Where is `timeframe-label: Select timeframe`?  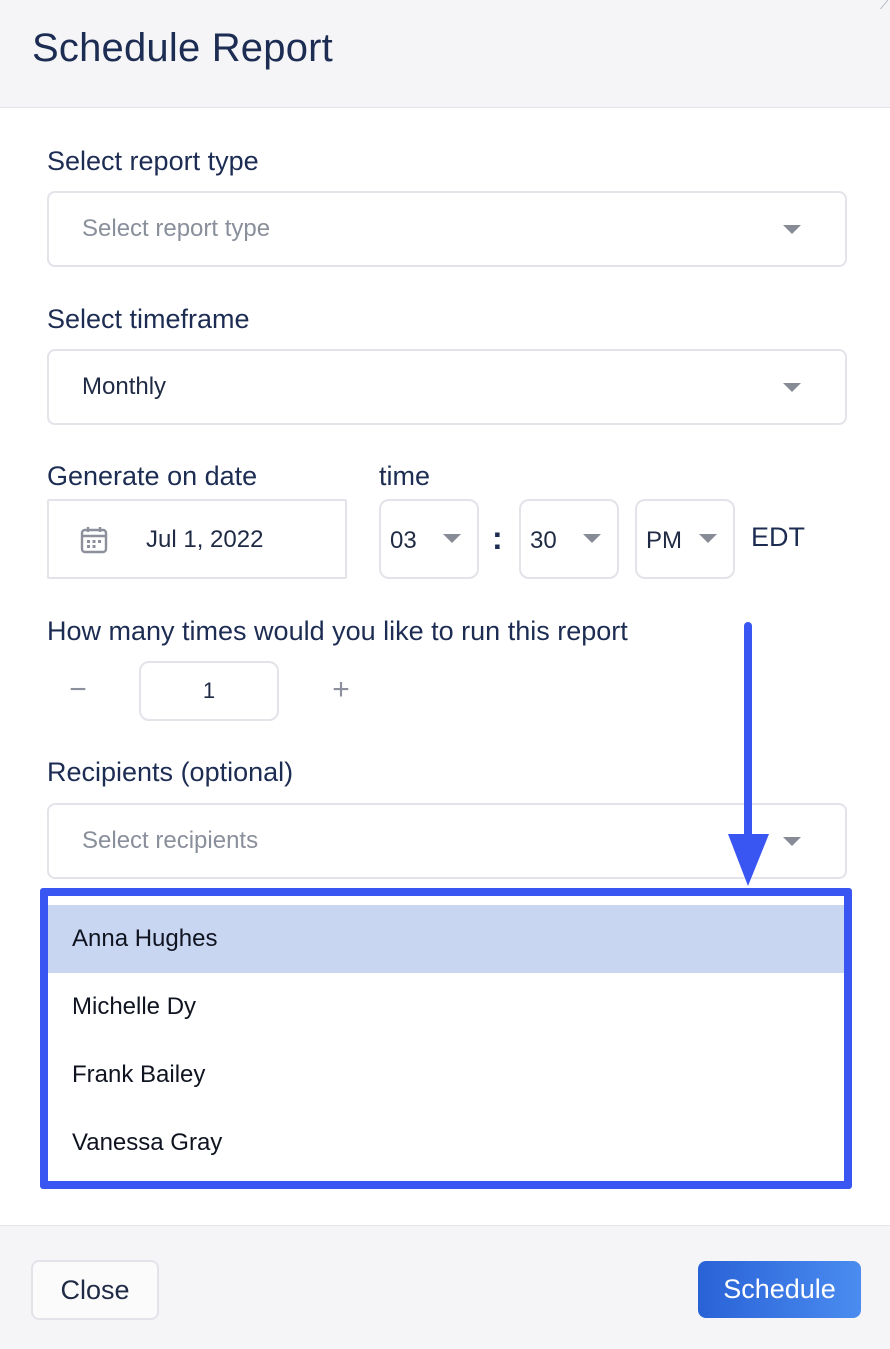
timeframe-label: Select timeframe is located at coordinates (148, 319).